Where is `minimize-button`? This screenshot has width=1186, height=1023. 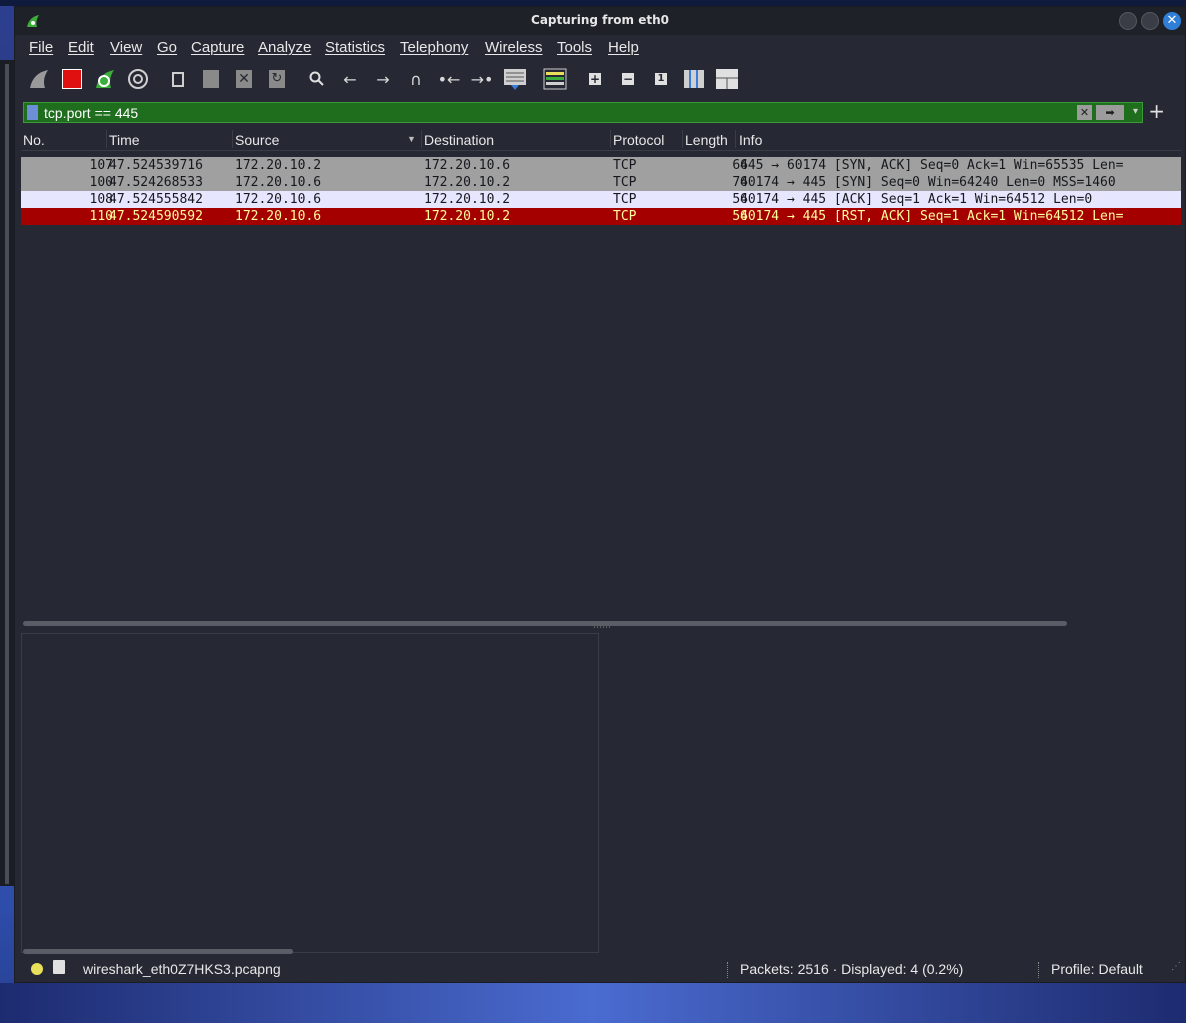
minimize-button is located at coordinates (1128, 21).